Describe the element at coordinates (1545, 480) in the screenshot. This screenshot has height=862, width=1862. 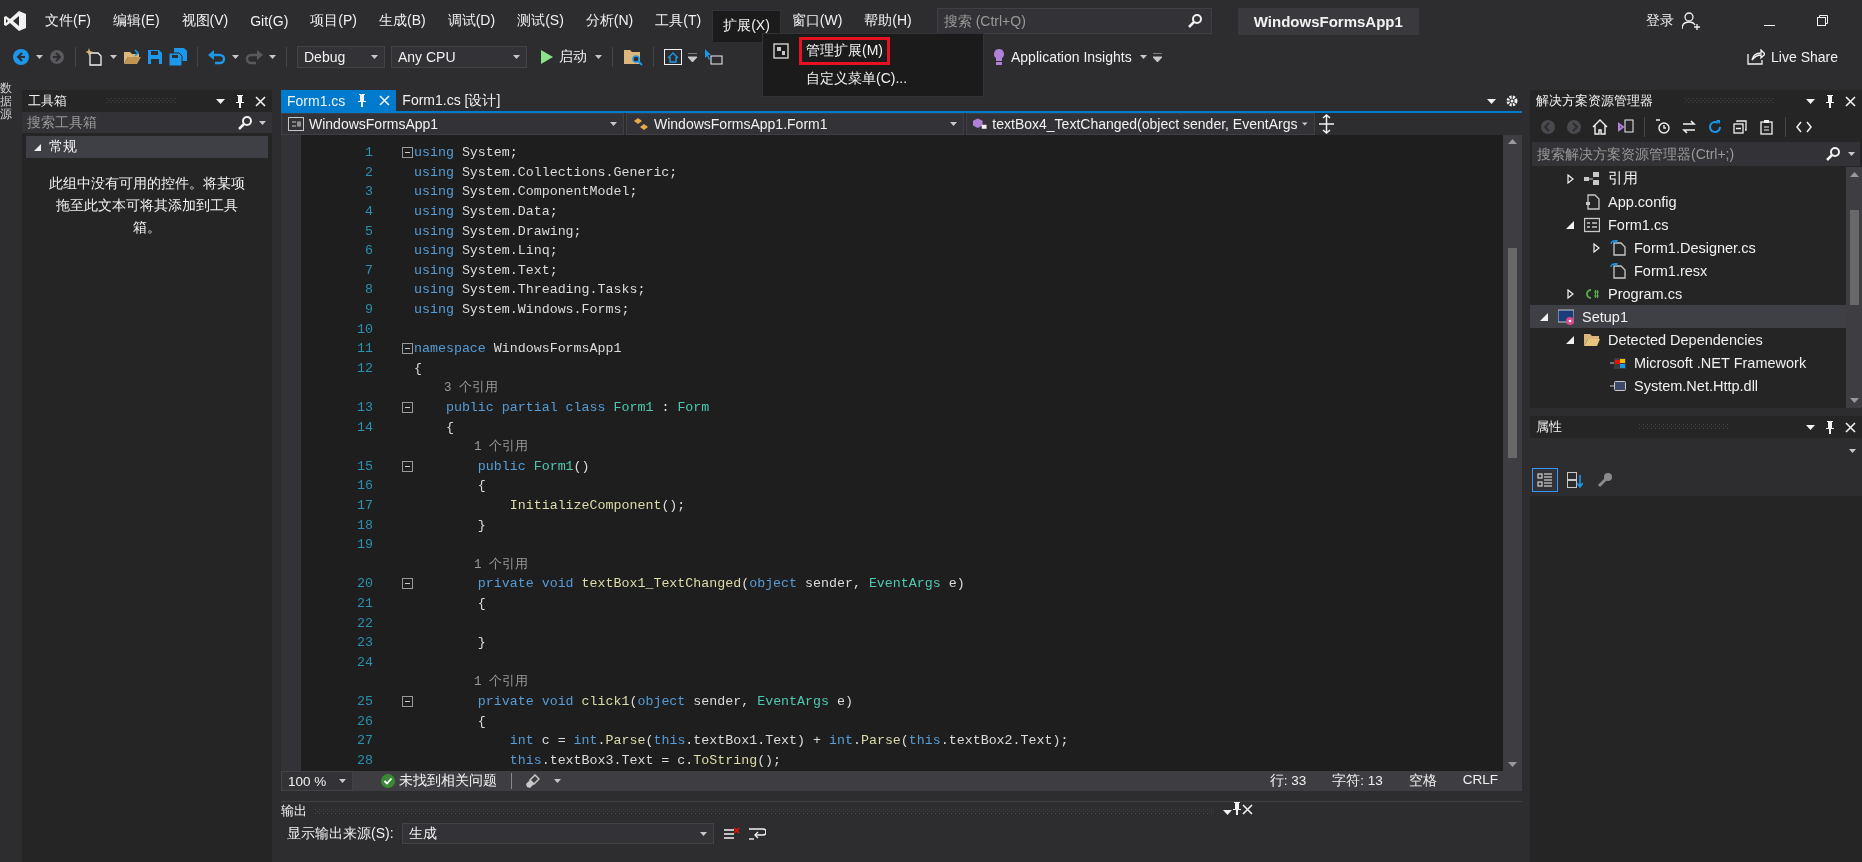
I see `categorized-button` at that location.